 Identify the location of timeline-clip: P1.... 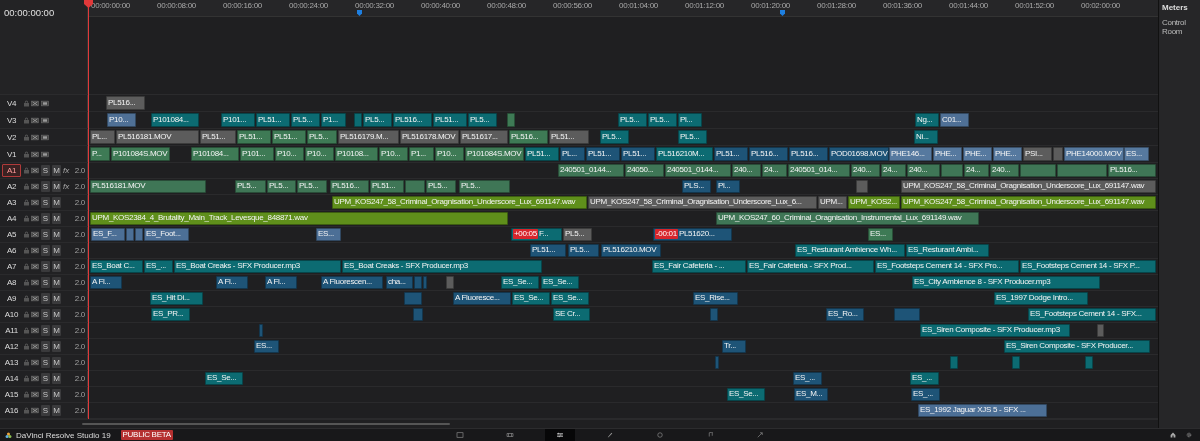
(333, 120).